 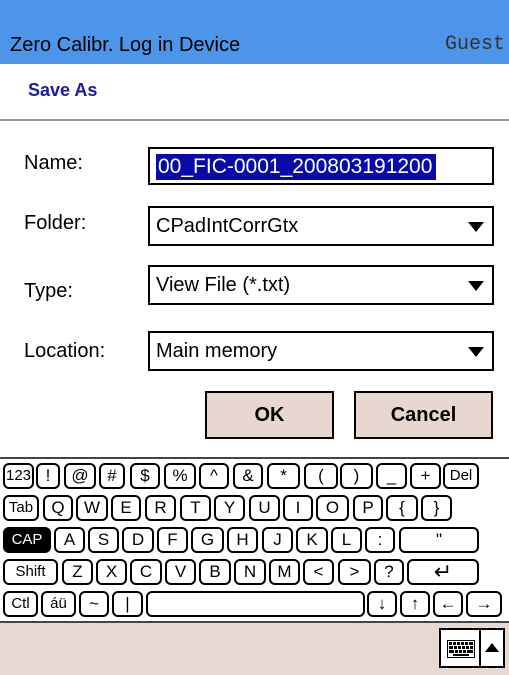 I want to click on key-t: T, so click(x=195, y=508).